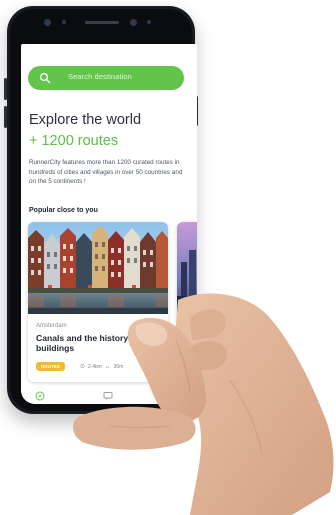 The width and height of the screenshot is (336, 515). I want to click on front-camera-lens-icon, so click(133, 22).